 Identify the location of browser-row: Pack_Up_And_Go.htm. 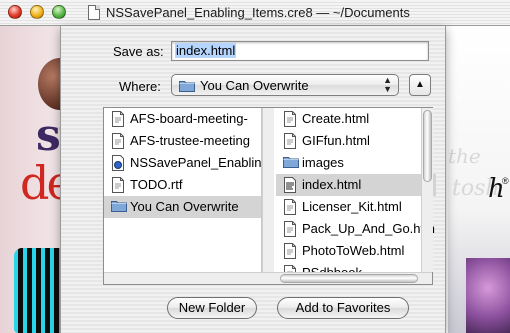
(356, 229).